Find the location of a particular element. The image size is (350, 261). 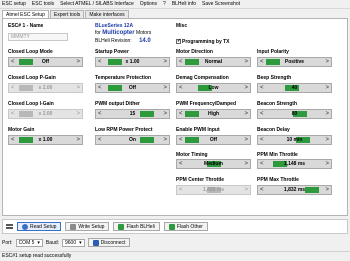

flash-other-button: Flash Other is located at coordinates (185, 226).